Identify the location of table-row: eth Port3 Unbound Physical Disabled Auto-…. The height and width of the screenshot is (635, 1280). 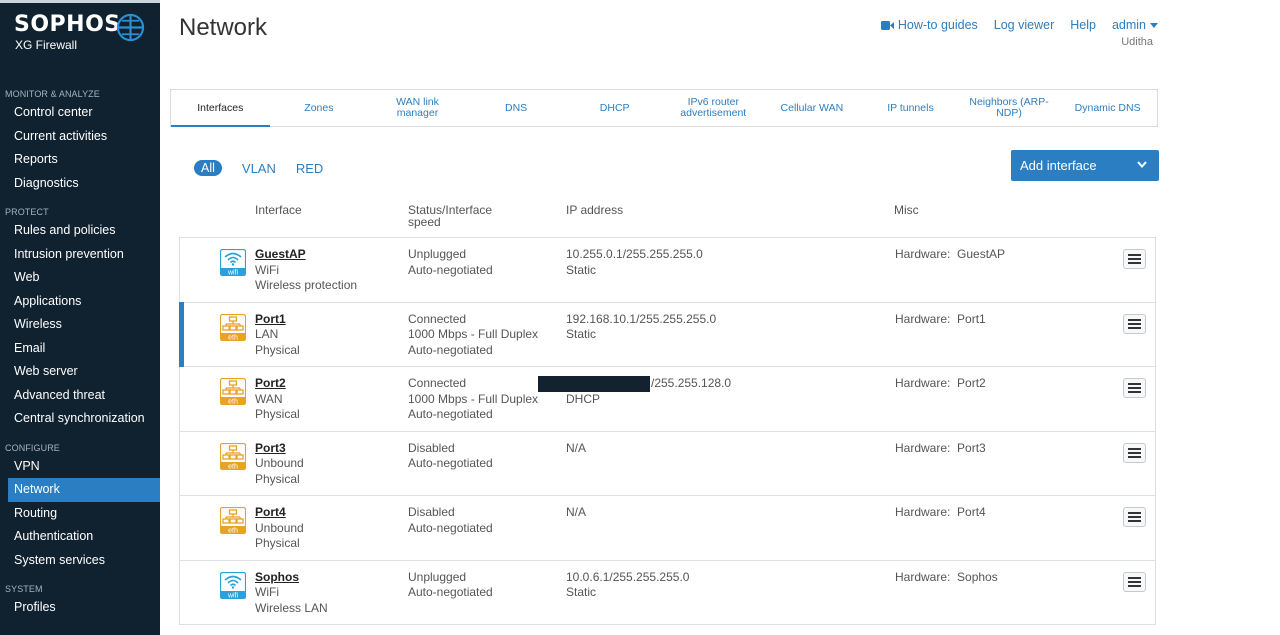
(667, 464).